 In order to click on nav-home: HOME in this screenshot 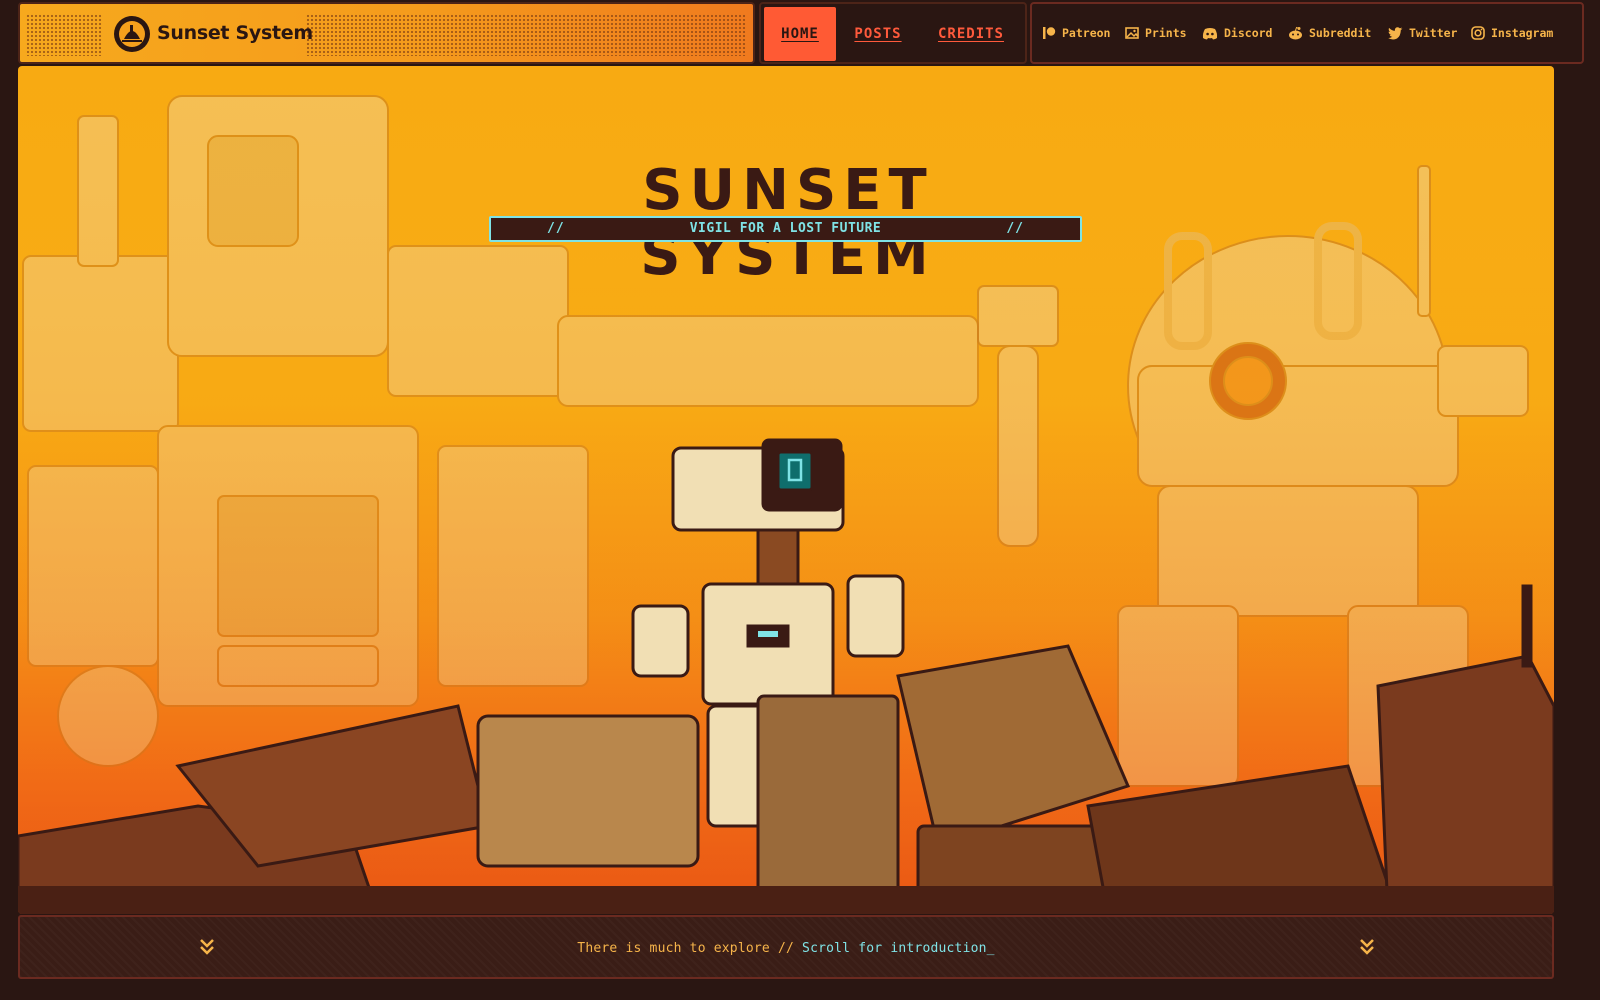, I will do `click(800, 34)`.